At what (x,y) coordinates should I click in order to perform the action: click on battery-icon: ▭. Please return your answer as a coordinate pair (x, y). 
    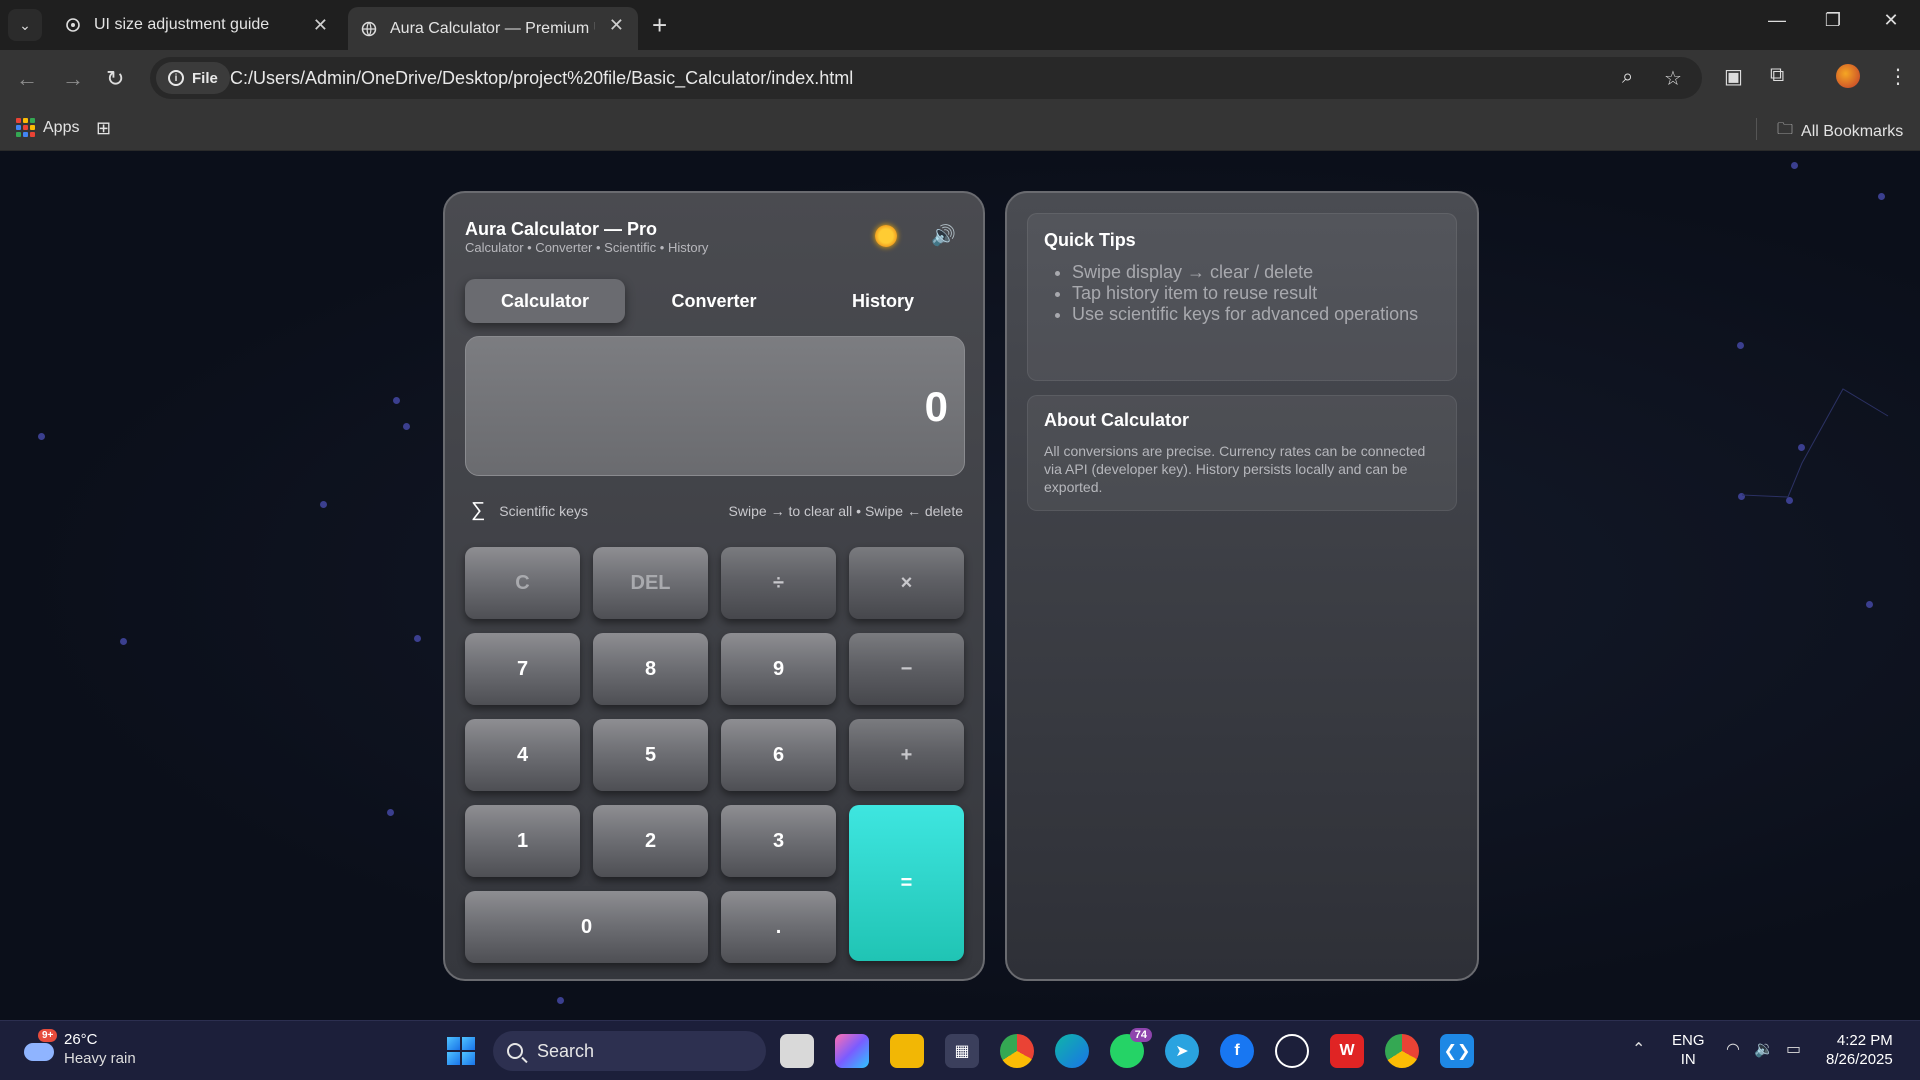
    Looking at the image, I should click on (1793, 1049).